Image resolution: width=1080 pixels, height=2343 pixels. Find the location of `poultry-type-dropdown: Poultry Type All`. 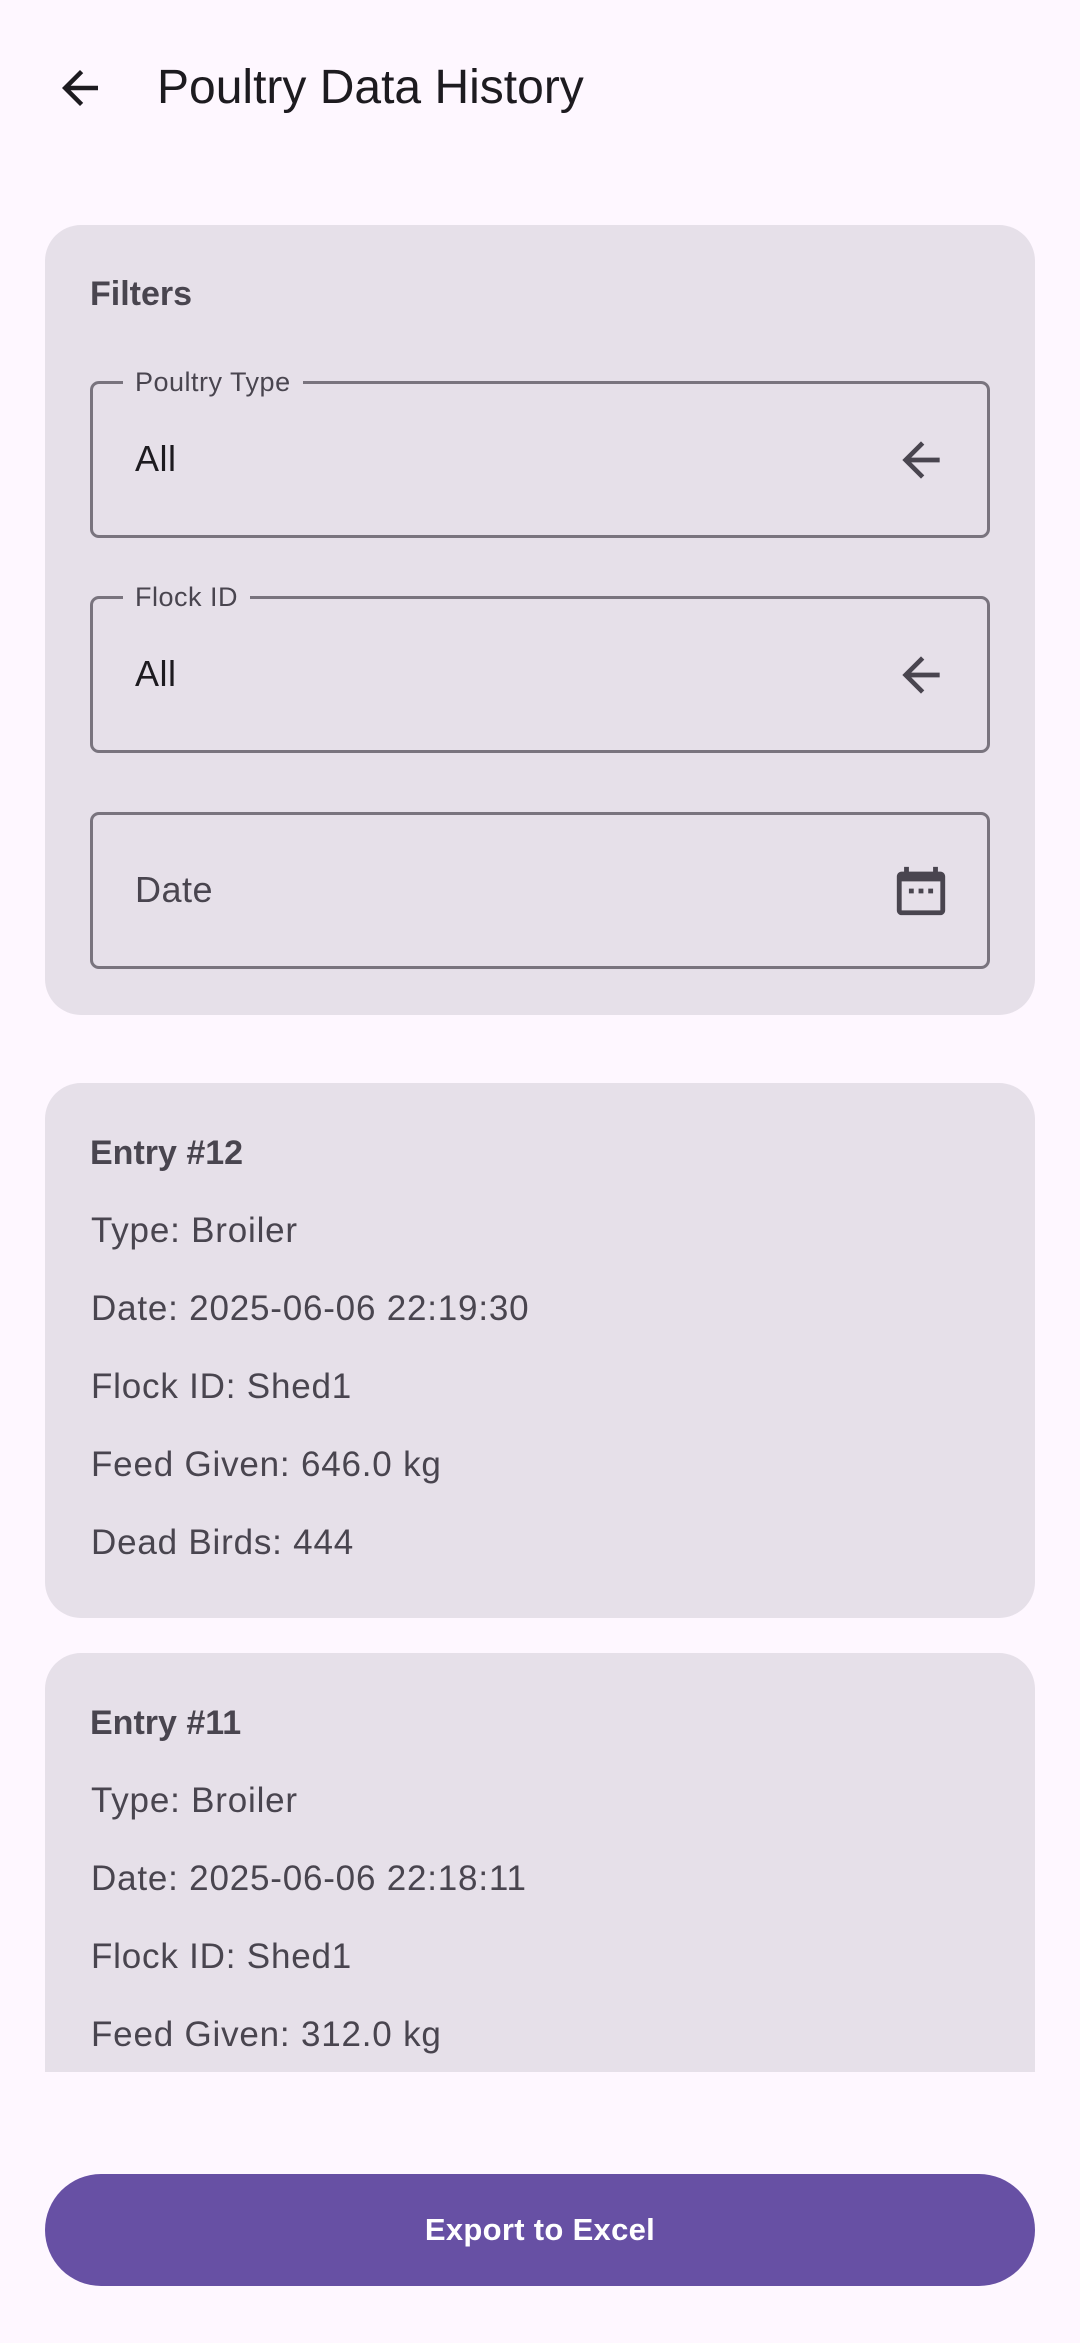

poultry-type-dropdown: Poultry Type All is located at coordinates (540, 452).